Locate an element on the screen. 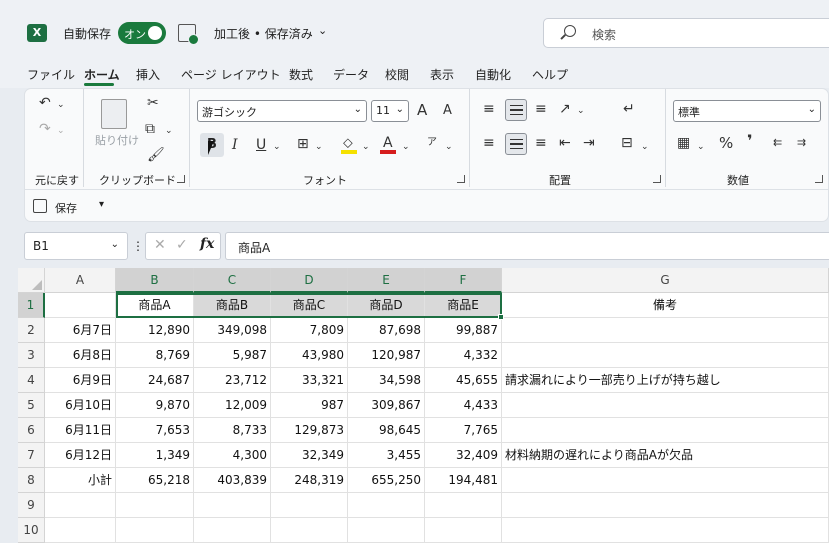 The height and width of the screenshot is (543, 829). cell-g7: 材料納期の遅れにより商品Aが欠品 is located at coordinates (665, 455).